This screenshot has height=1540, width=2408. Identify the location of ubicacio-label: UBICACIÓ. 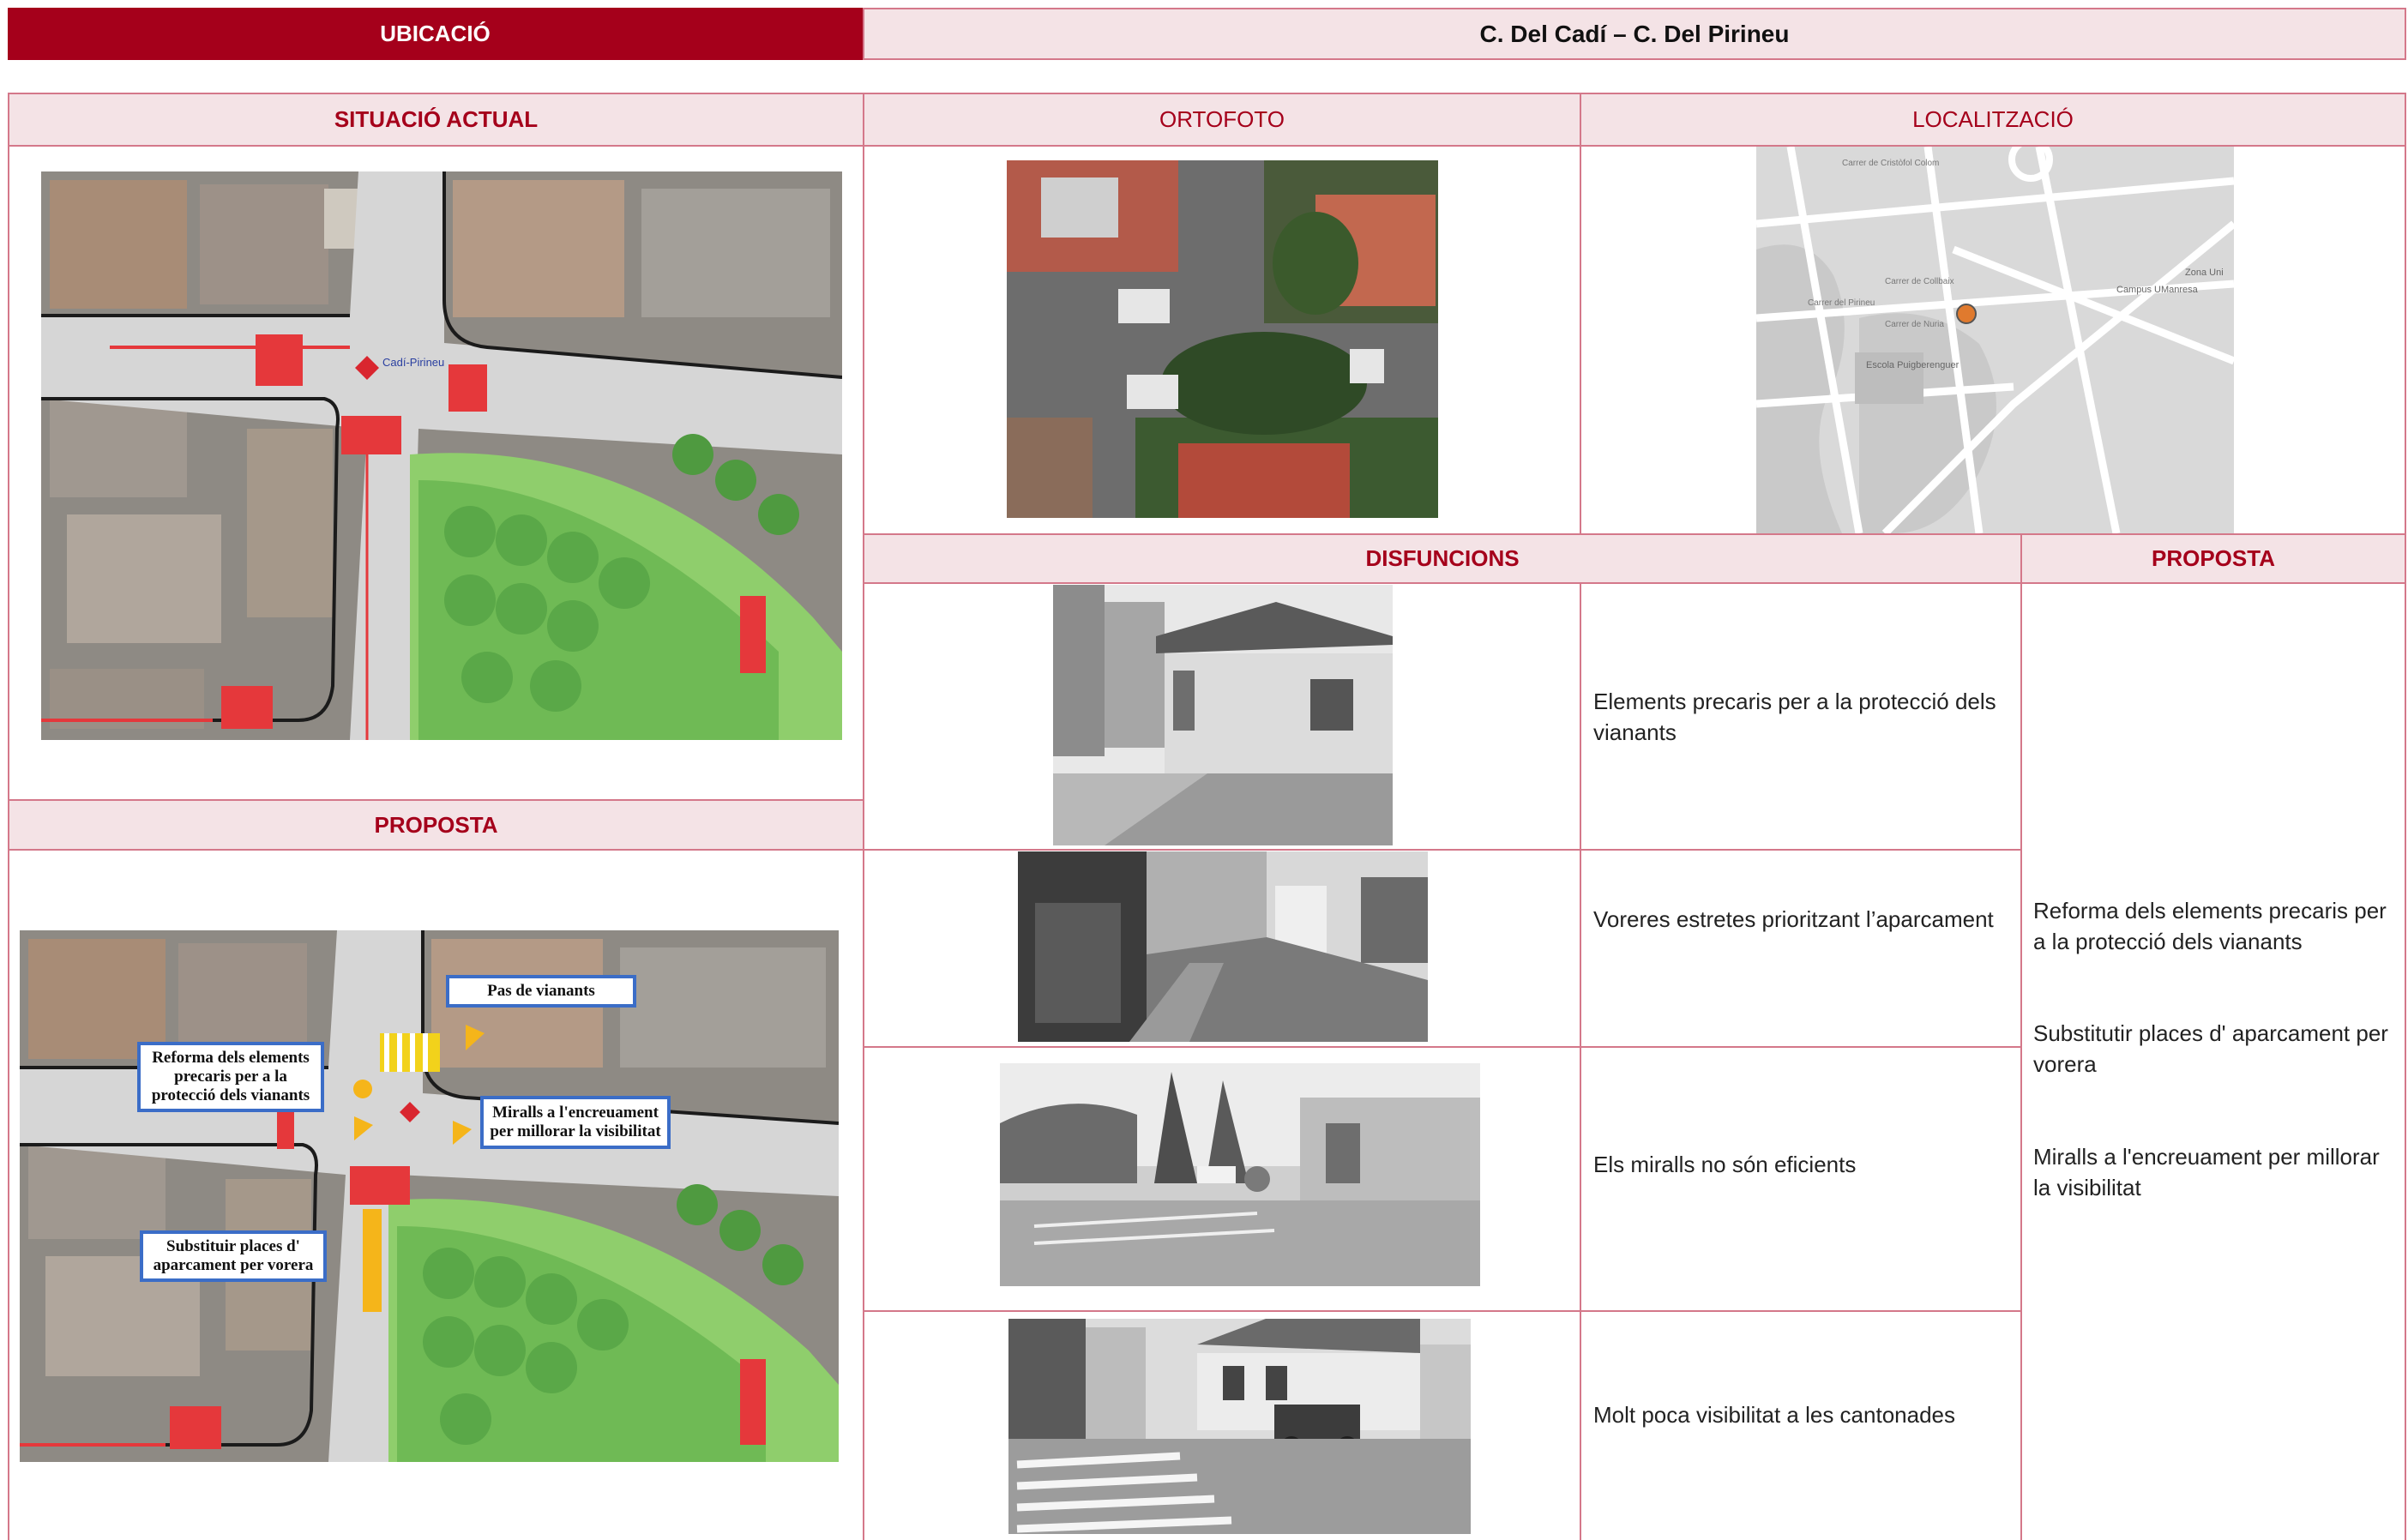
(435, 34).